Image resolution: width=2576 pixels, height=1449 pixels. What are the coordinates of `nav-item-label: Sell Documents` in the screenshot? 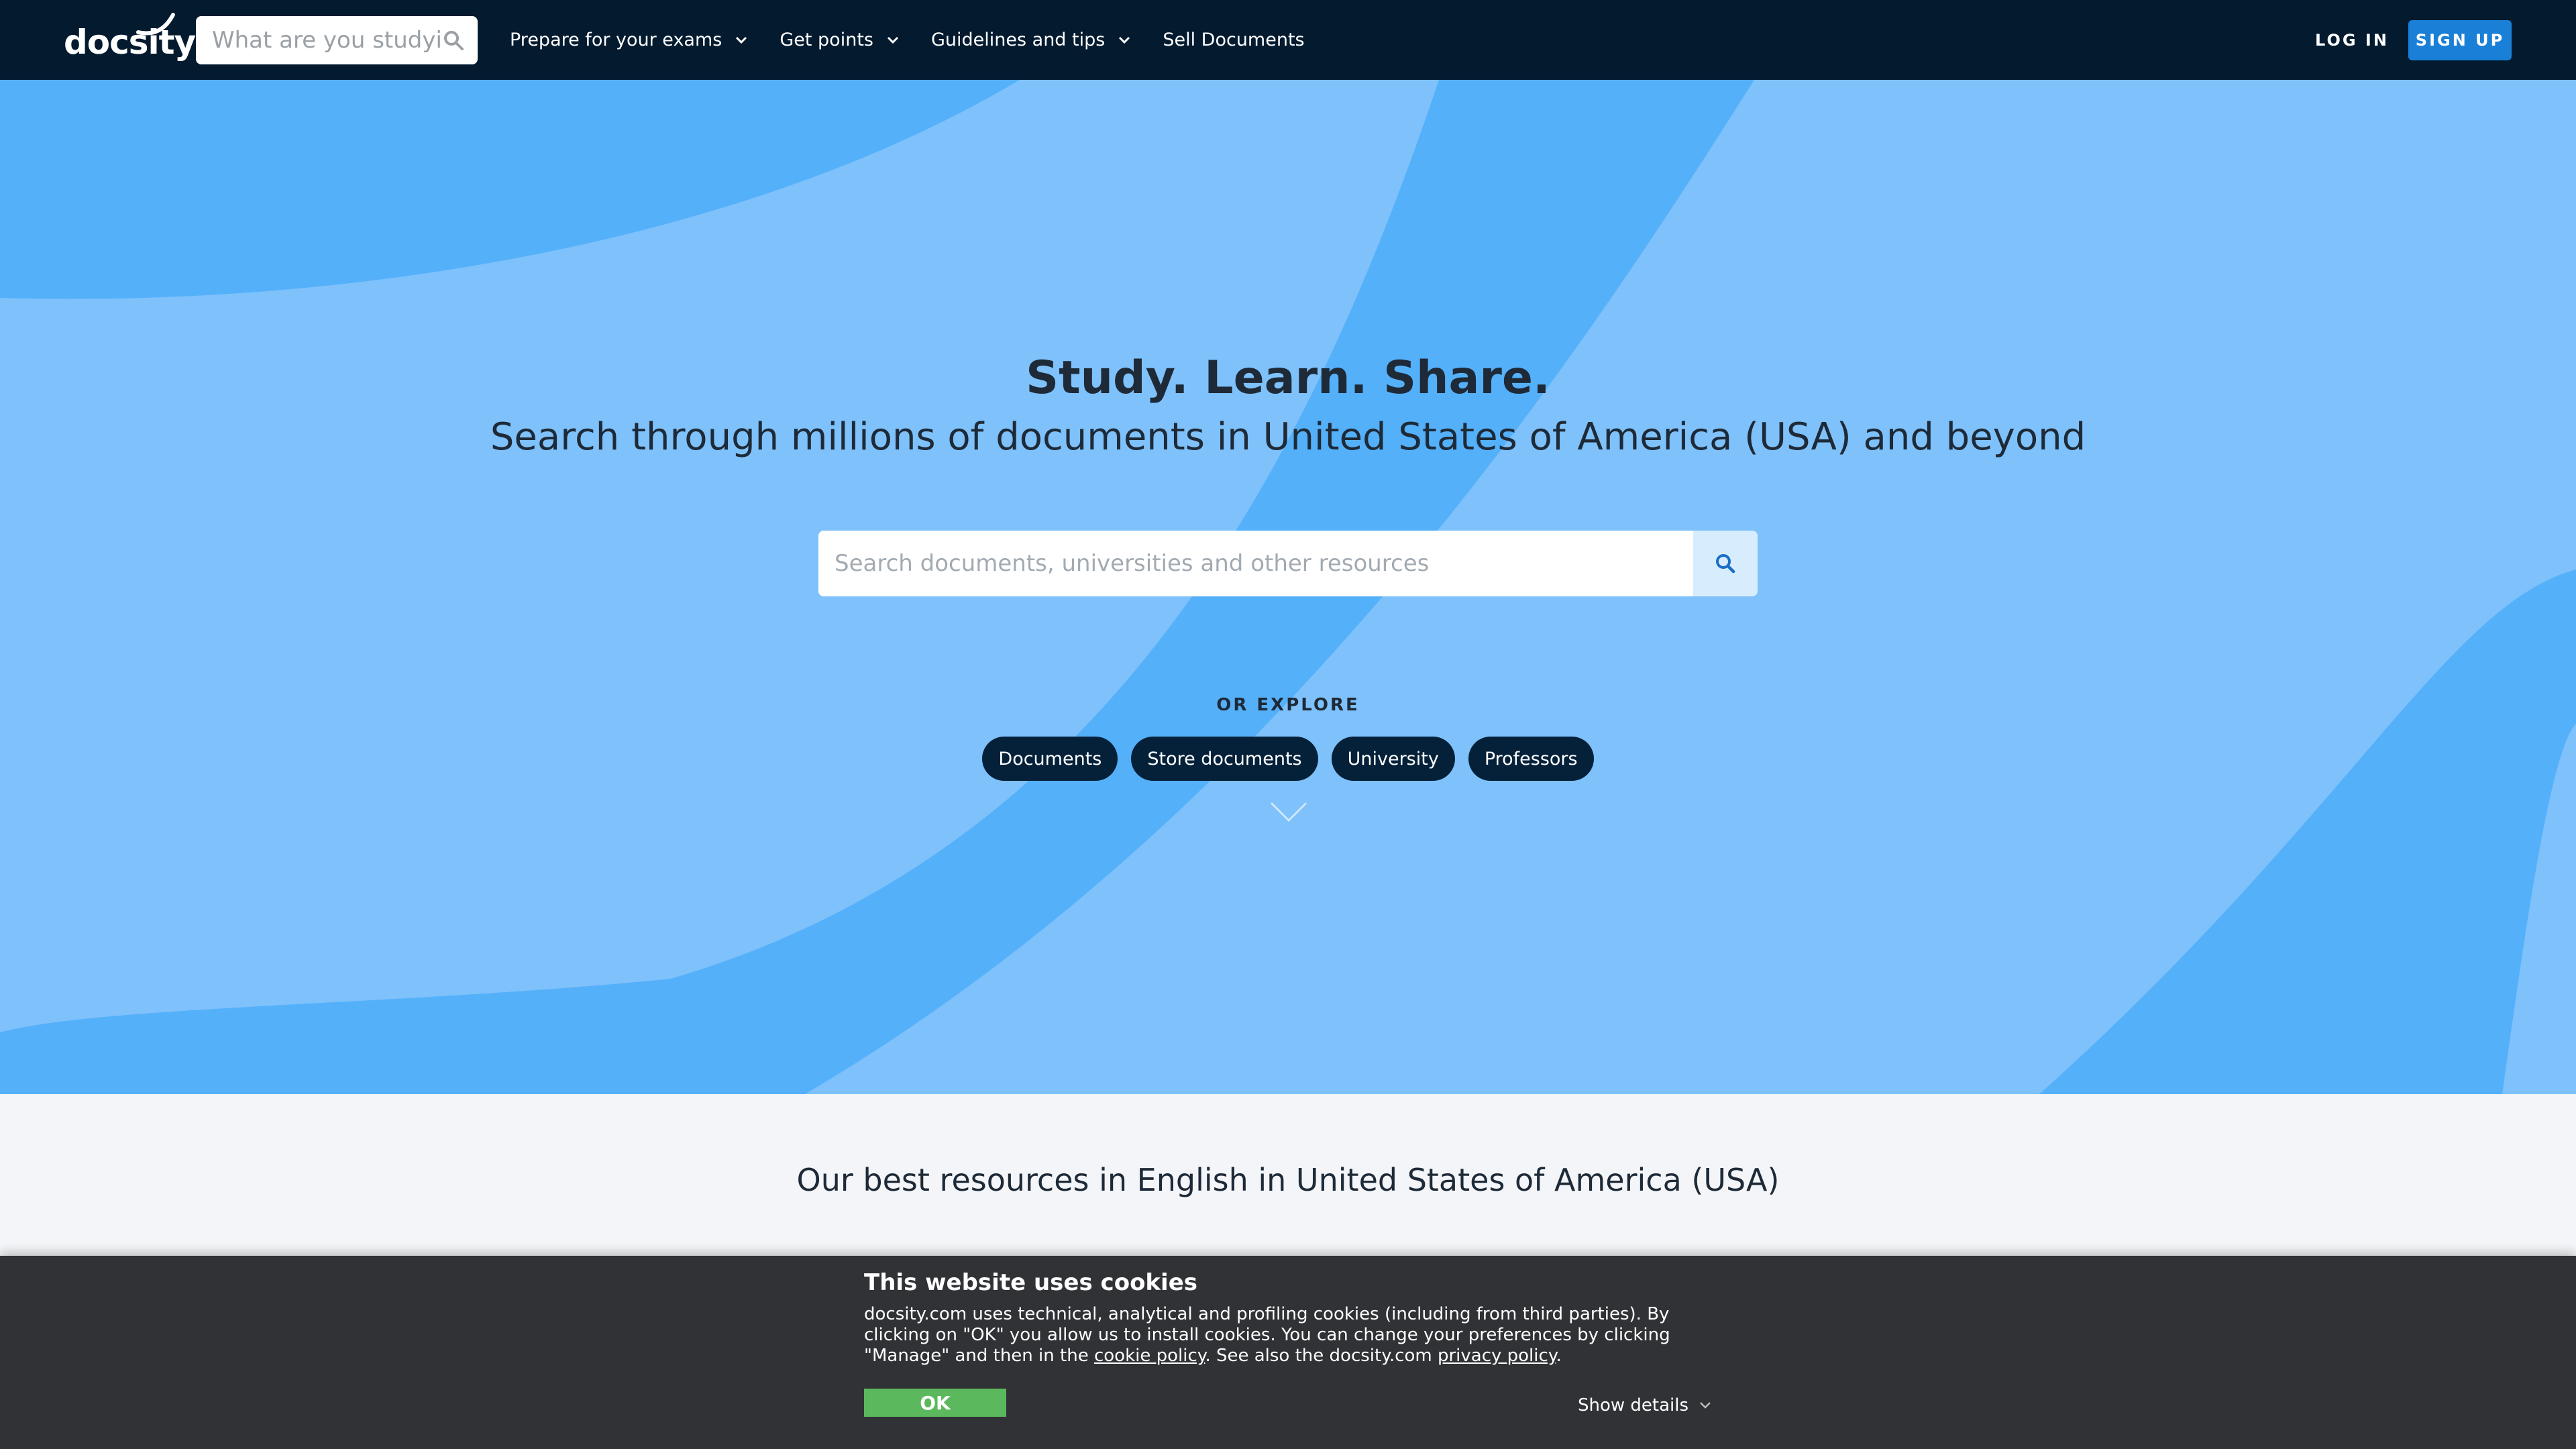 It's located at (1234, 40).